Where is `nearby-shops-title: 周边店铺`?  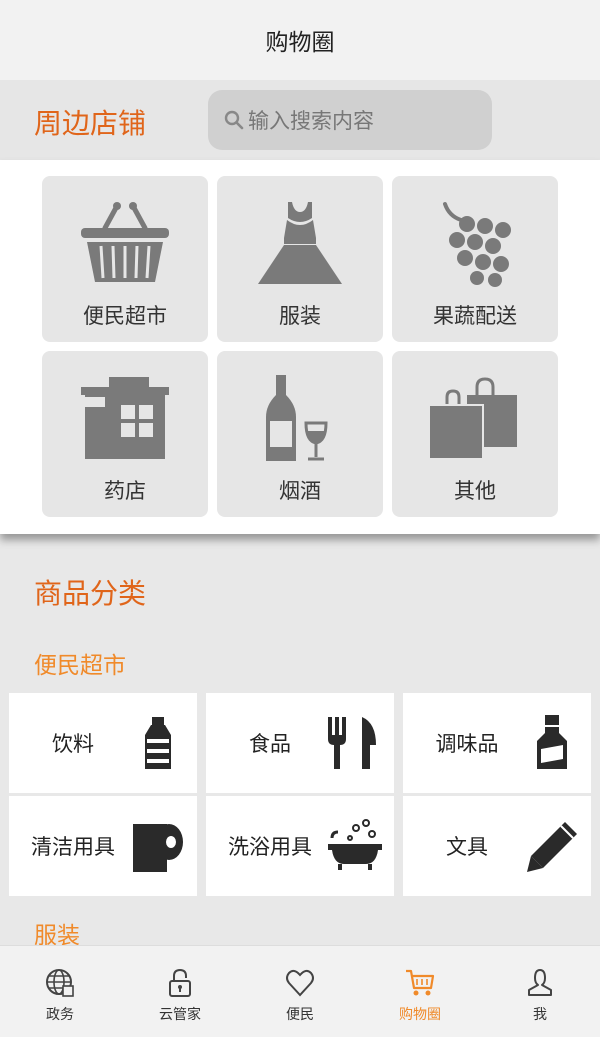 nearby-shops-title: 周边店铺 is located at coordinates (90, 123).